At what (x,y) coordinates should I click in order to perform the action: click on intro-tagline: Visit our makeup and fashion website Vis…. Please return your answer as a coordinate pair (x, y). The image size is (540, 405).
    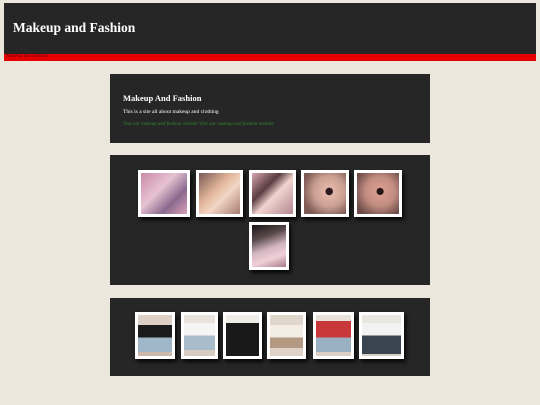
    Looking at the image, I should click on (198, 124).